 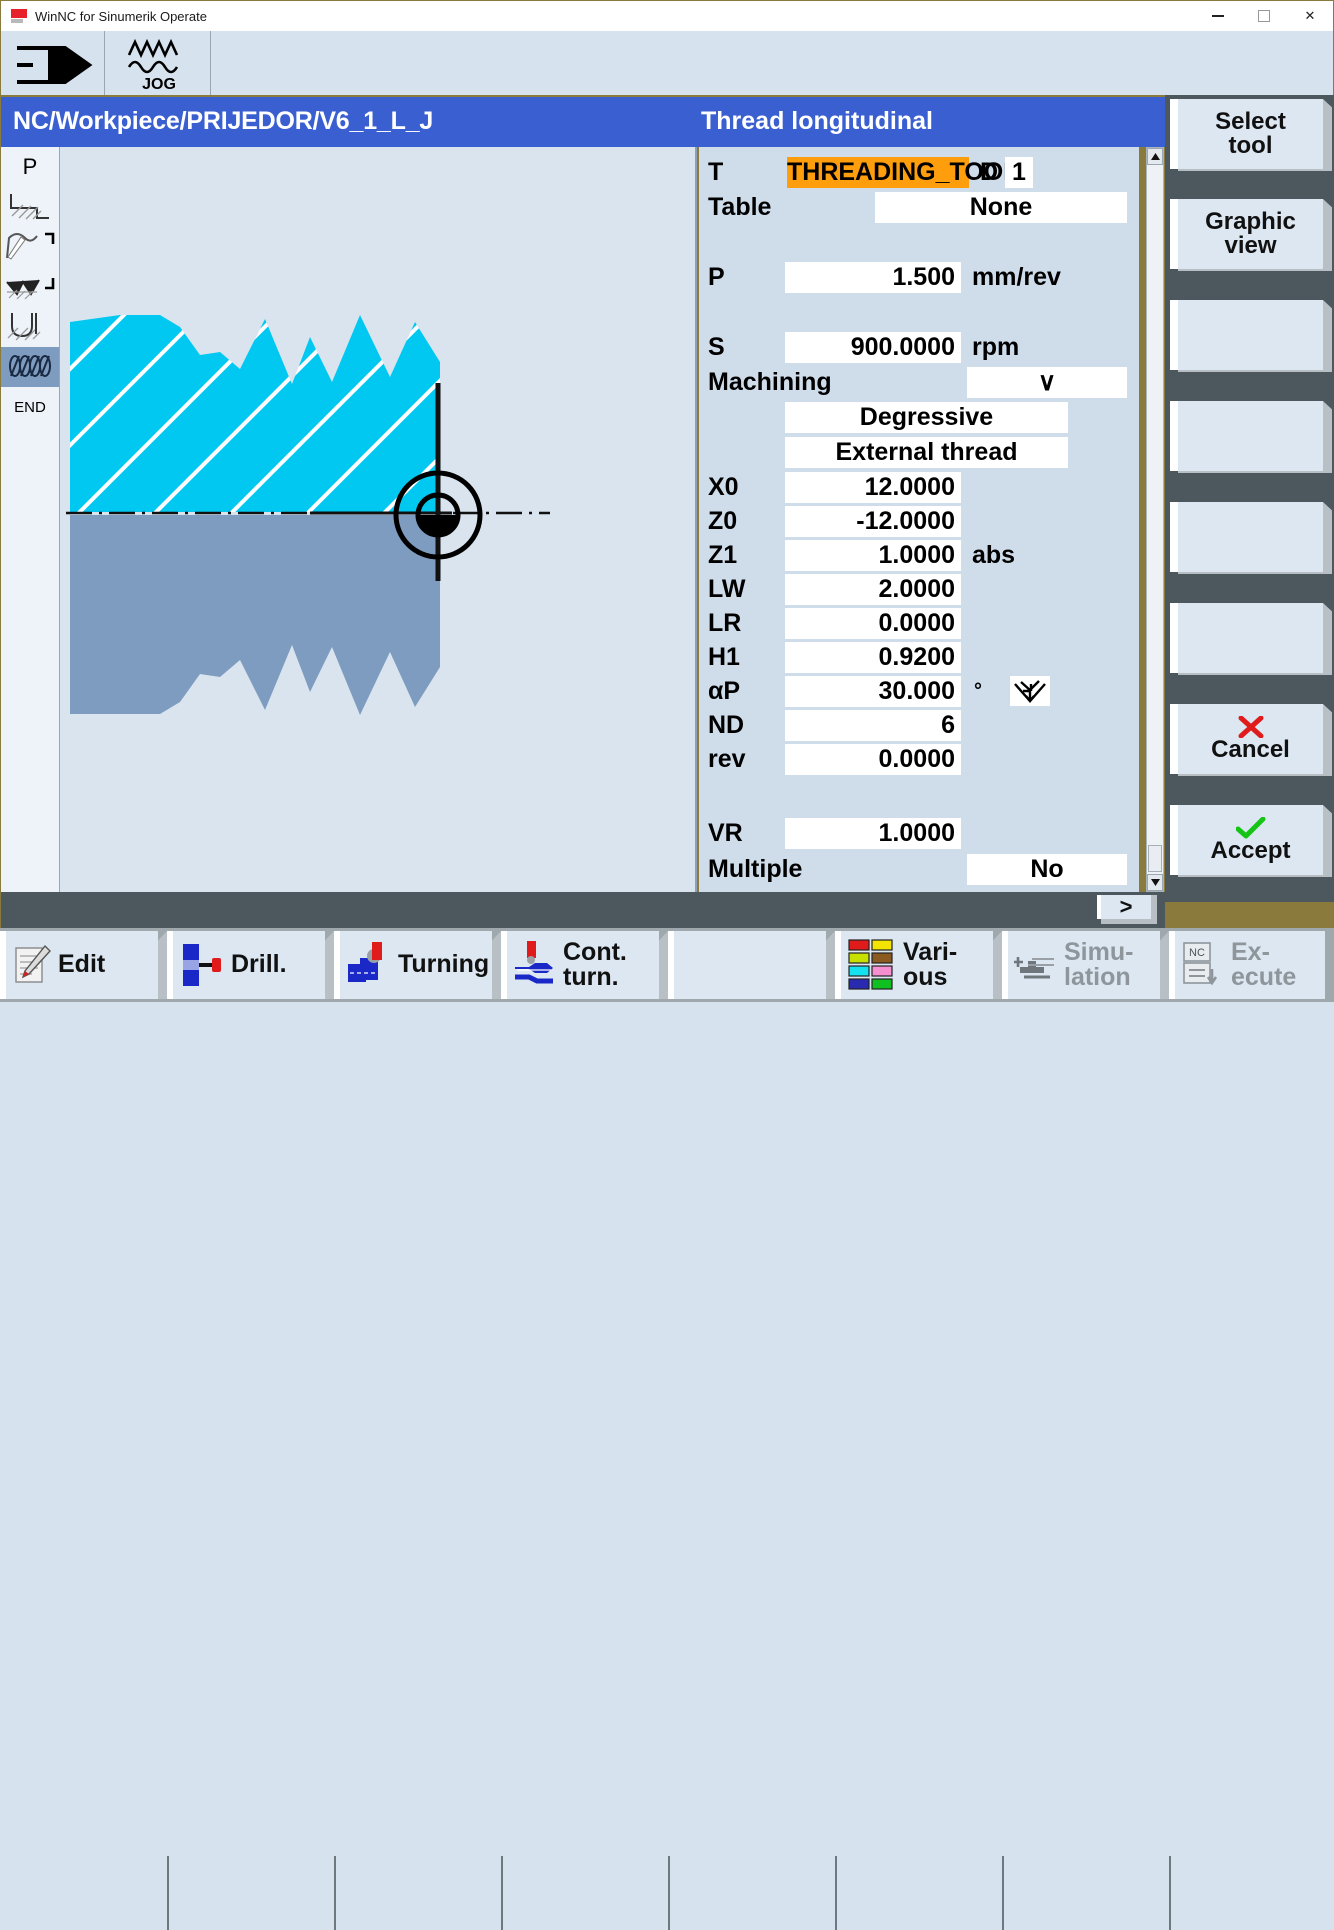 I want to click on multiple-value: No, so click(x=1047, y=868).